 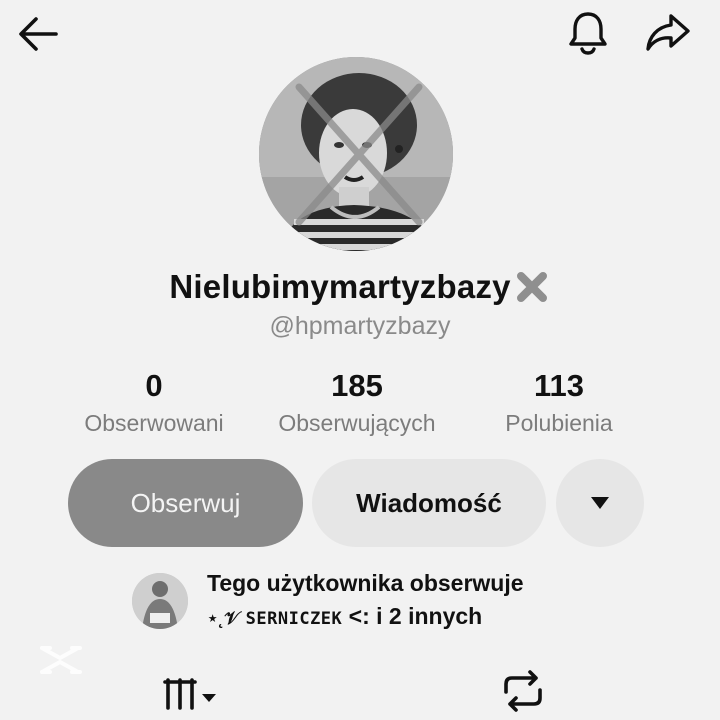 I want to click on back-button, so click(x=38, y=34).